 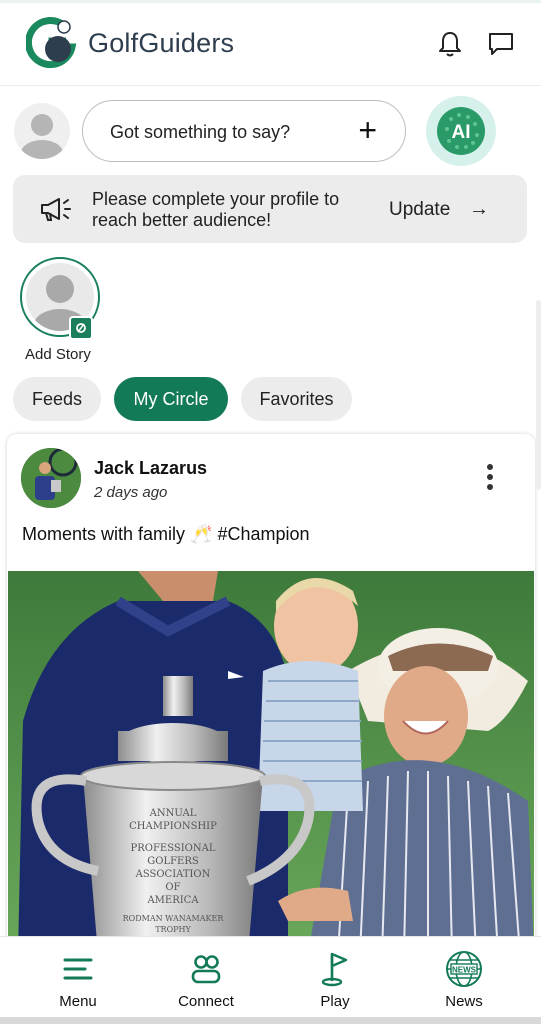 What do you see at coordinates (161, 43) in the screenshot?
I see `brand-name: GolfGuiders` at bounding box center [161, 43].